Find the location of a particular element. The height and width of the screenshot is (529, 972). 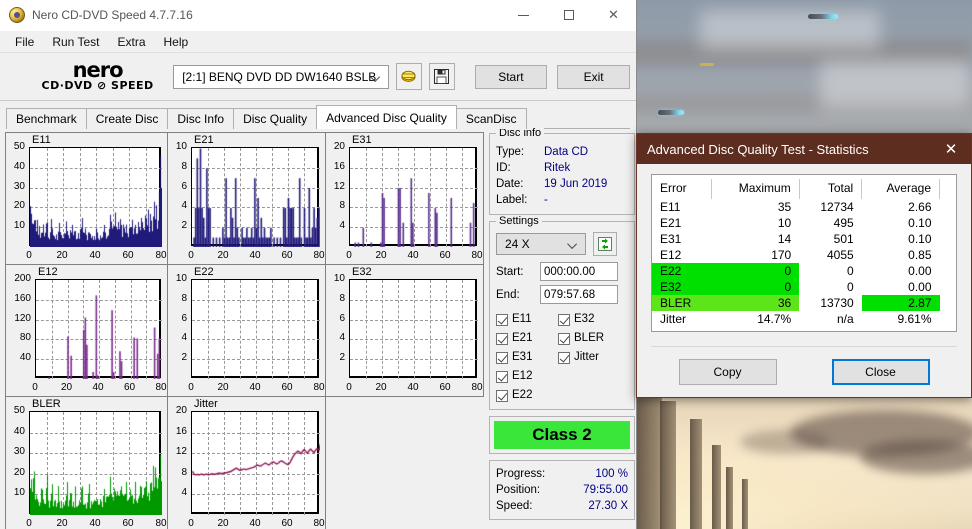

y-tick-label: 16 is located at coordinates (181, 431).